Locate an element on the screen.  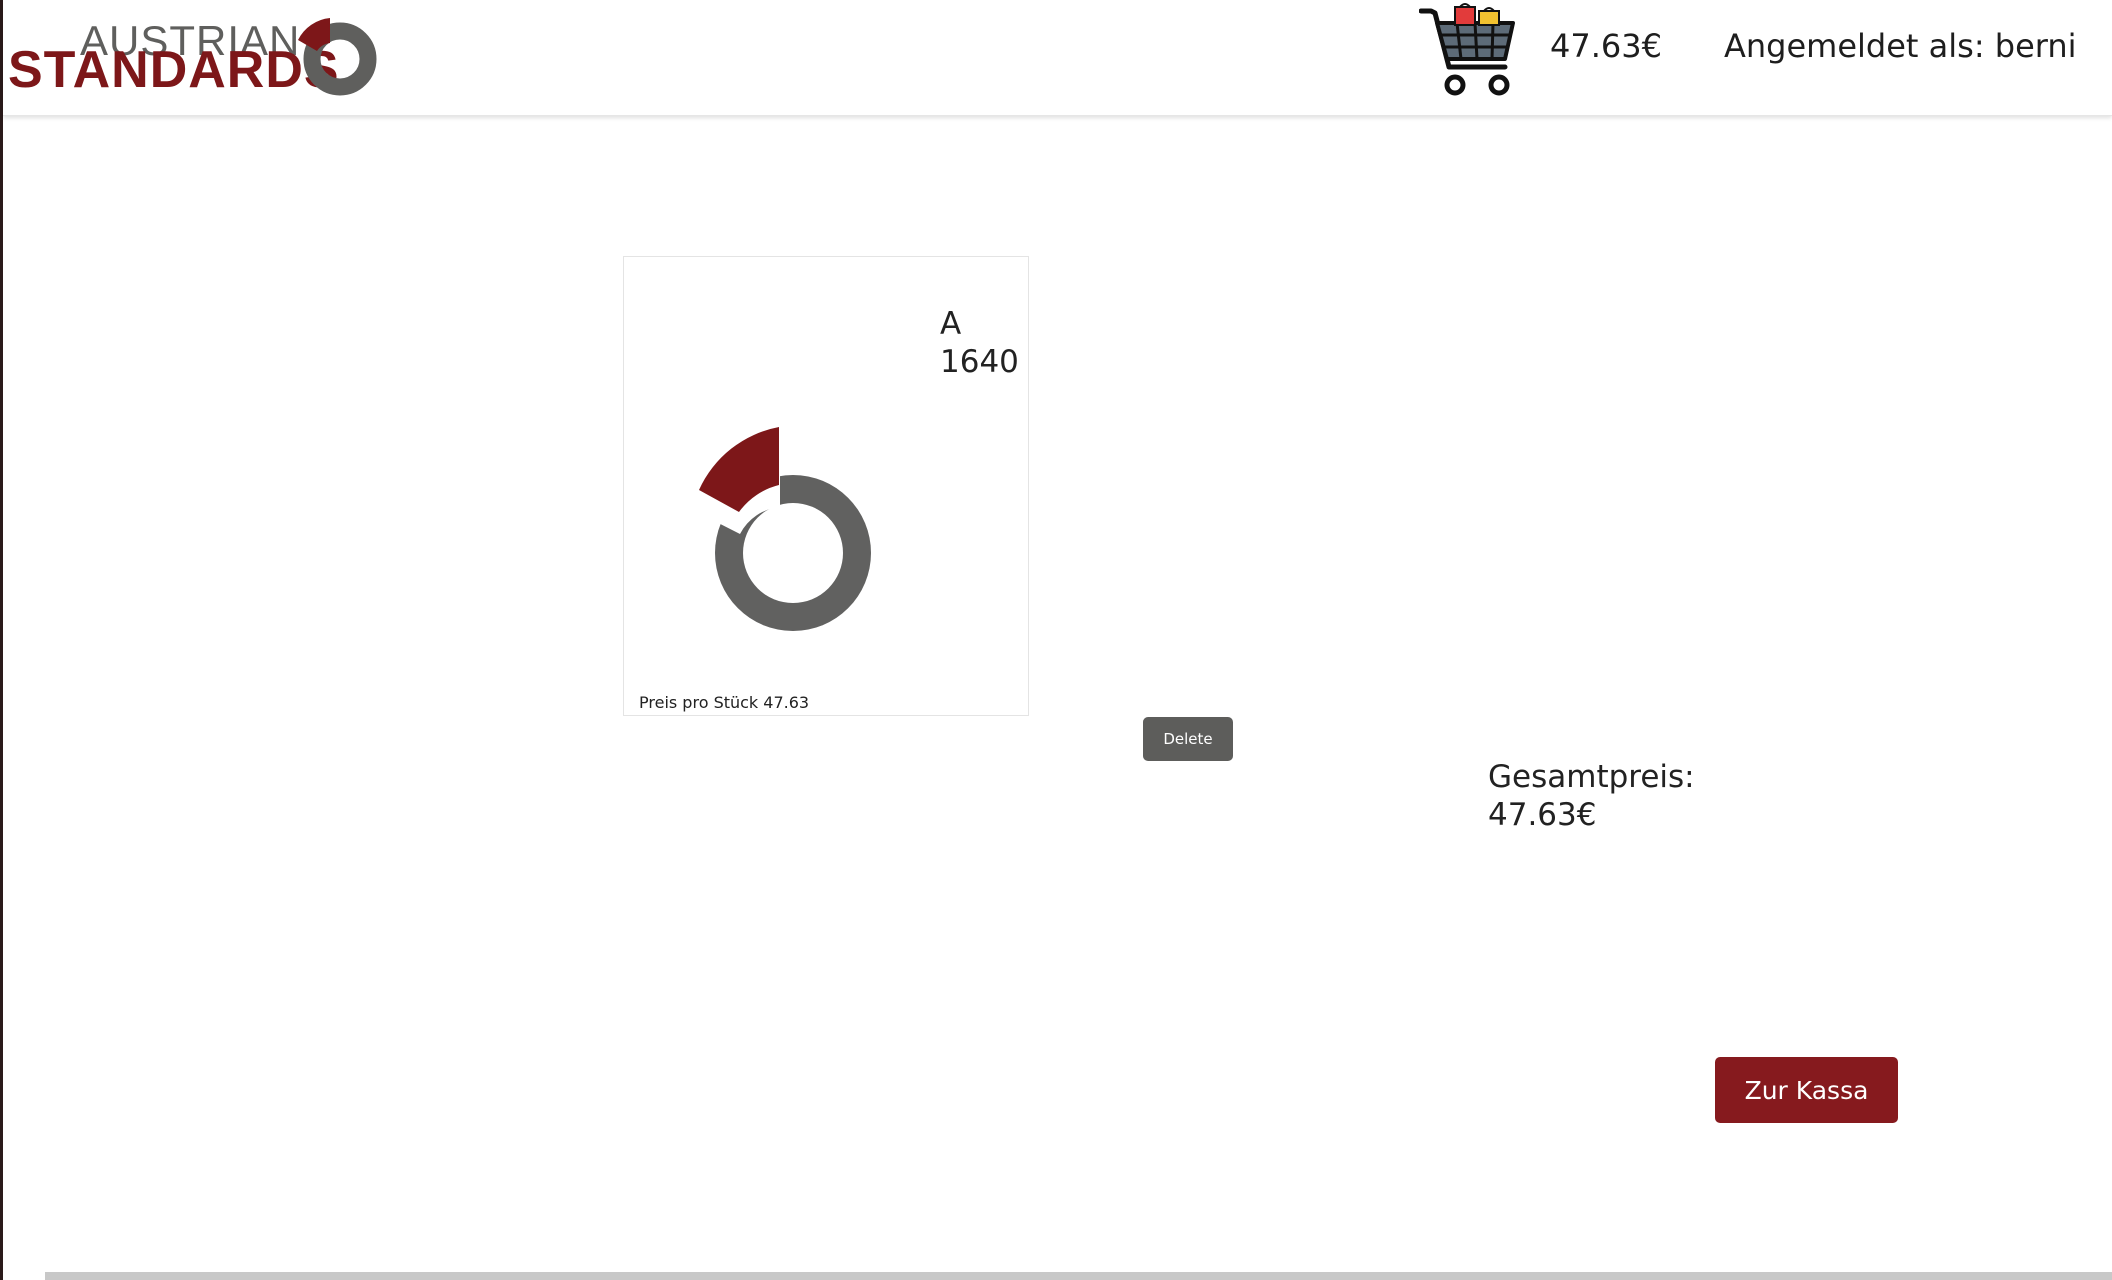
total-price-value: 47.63€ is located at coordinates (1542, 815).